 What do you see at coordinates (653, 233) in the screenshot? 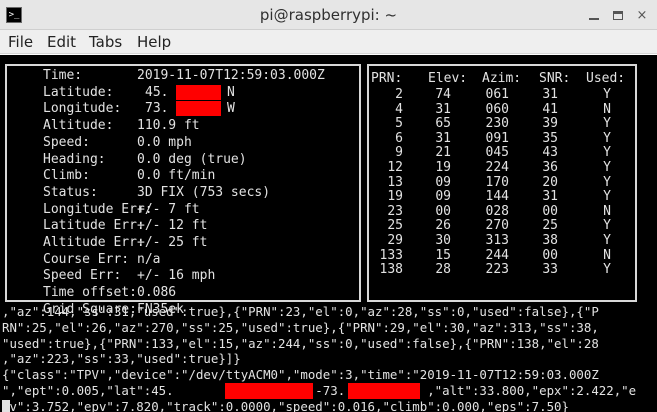
I see `terminal-scrollbar` at bounding box center [653, 233].